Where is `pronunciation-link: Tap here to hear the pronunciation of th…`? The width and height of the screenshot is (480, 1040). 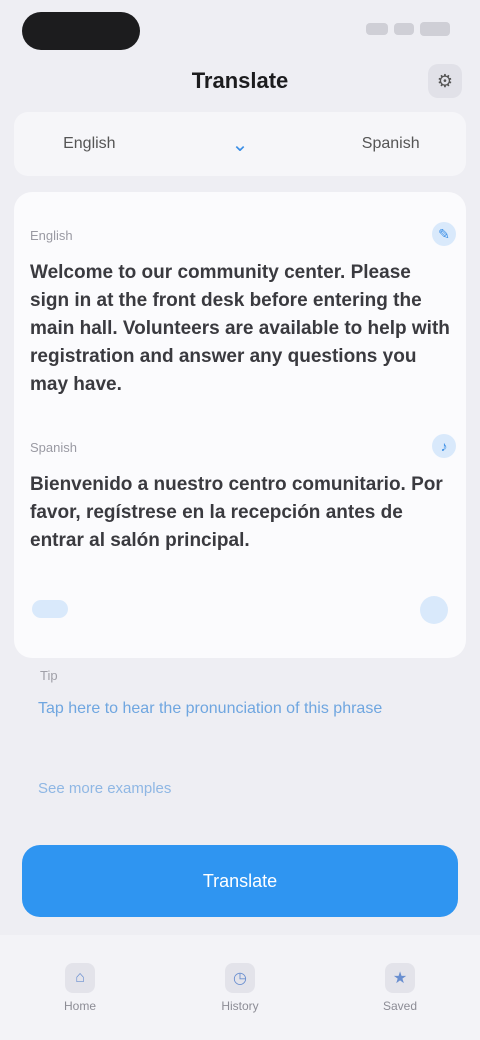 pronunciation-link: Tap here to hear the pronunciation of th… is located at coordinates (232, 709).